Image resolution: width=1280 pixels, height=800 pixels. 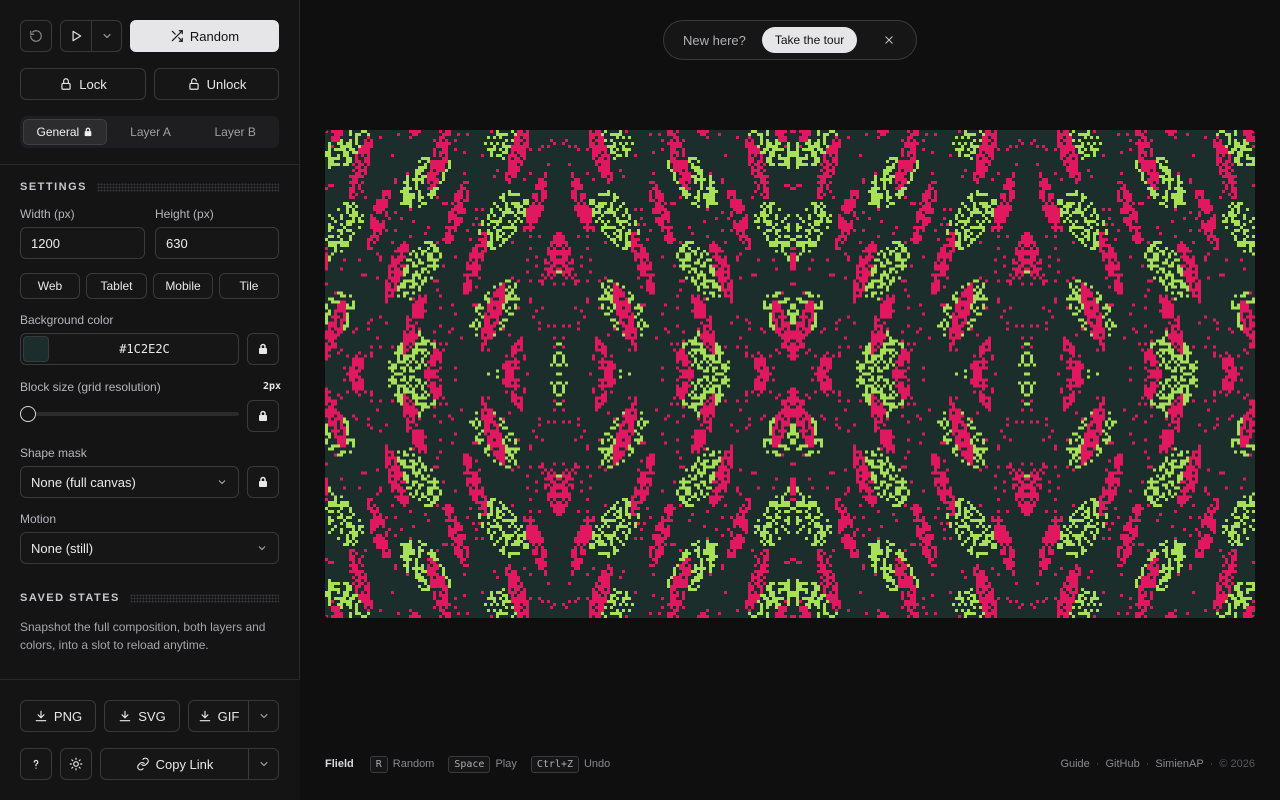 What do you see at coordinates (76, 36) in the screenshot?
I see `play-button` at bounding box center [76, 36].